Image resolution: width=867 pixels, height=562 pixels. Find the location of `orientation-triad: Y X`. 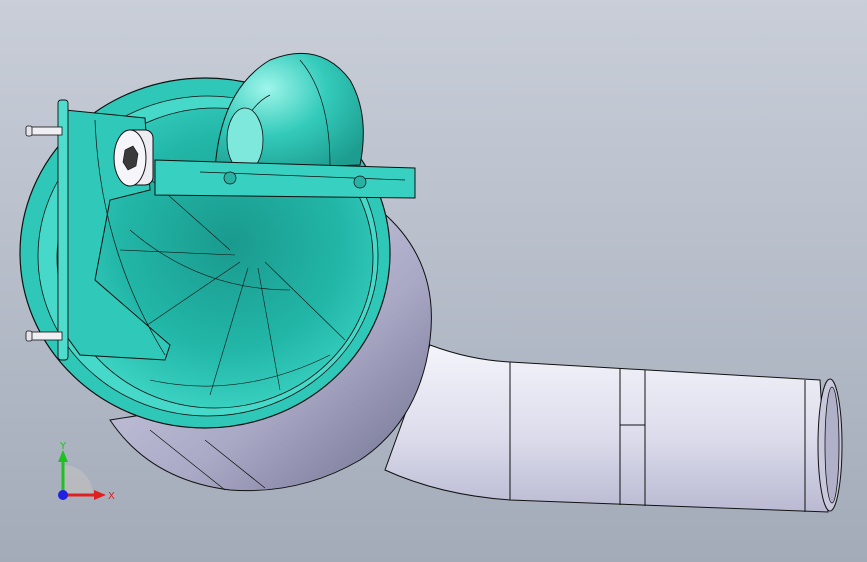

orientation-triad: Y X is located at coordinates (83, 475).